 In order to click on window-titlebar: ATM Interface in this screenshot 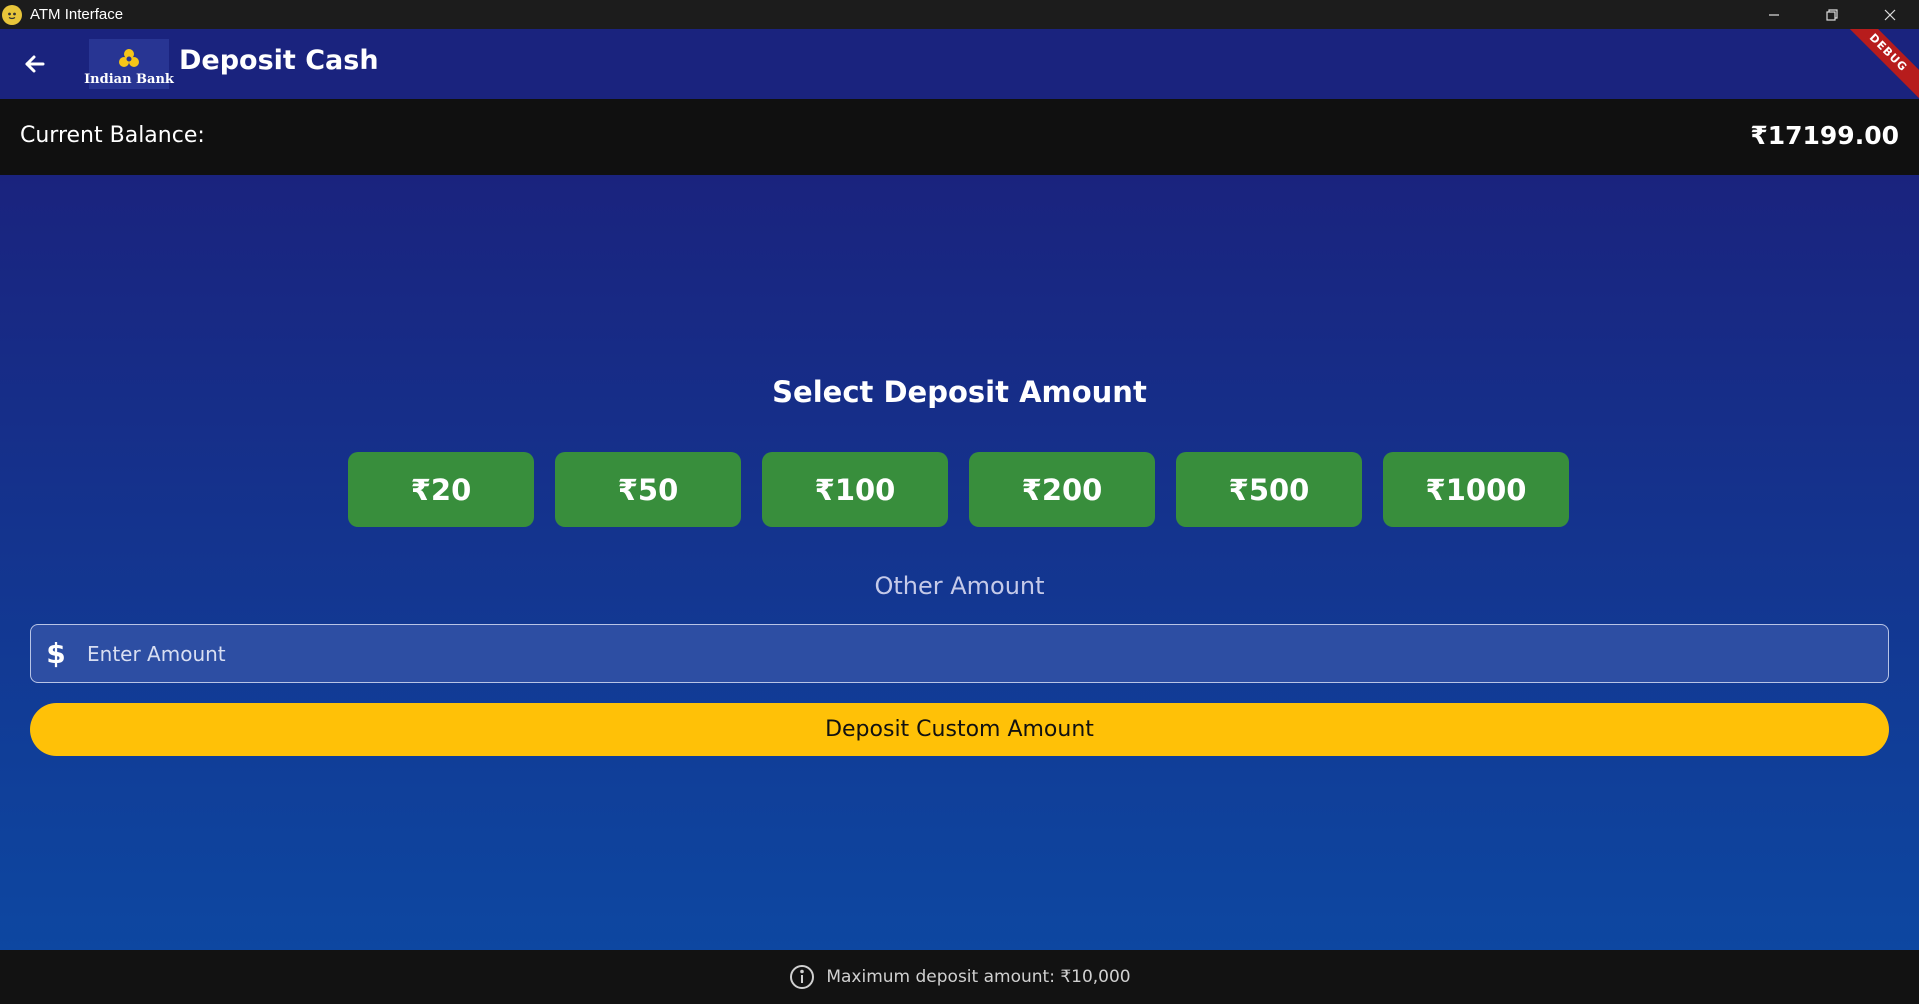, I will do `click(959, 14)`.